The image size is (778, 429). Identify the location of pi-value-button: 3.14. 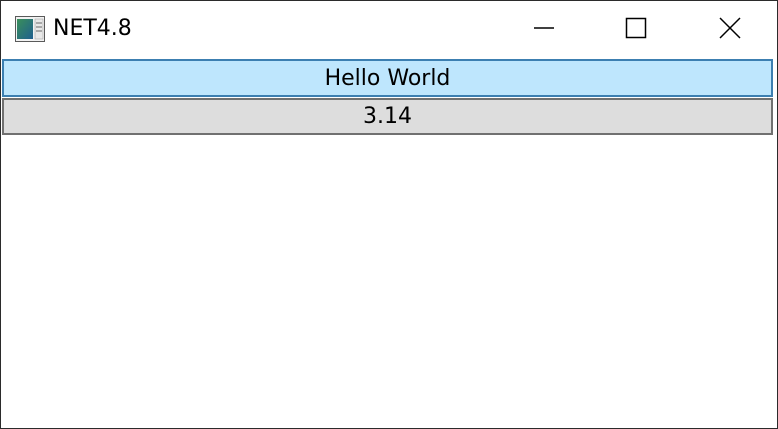
(387, 116).